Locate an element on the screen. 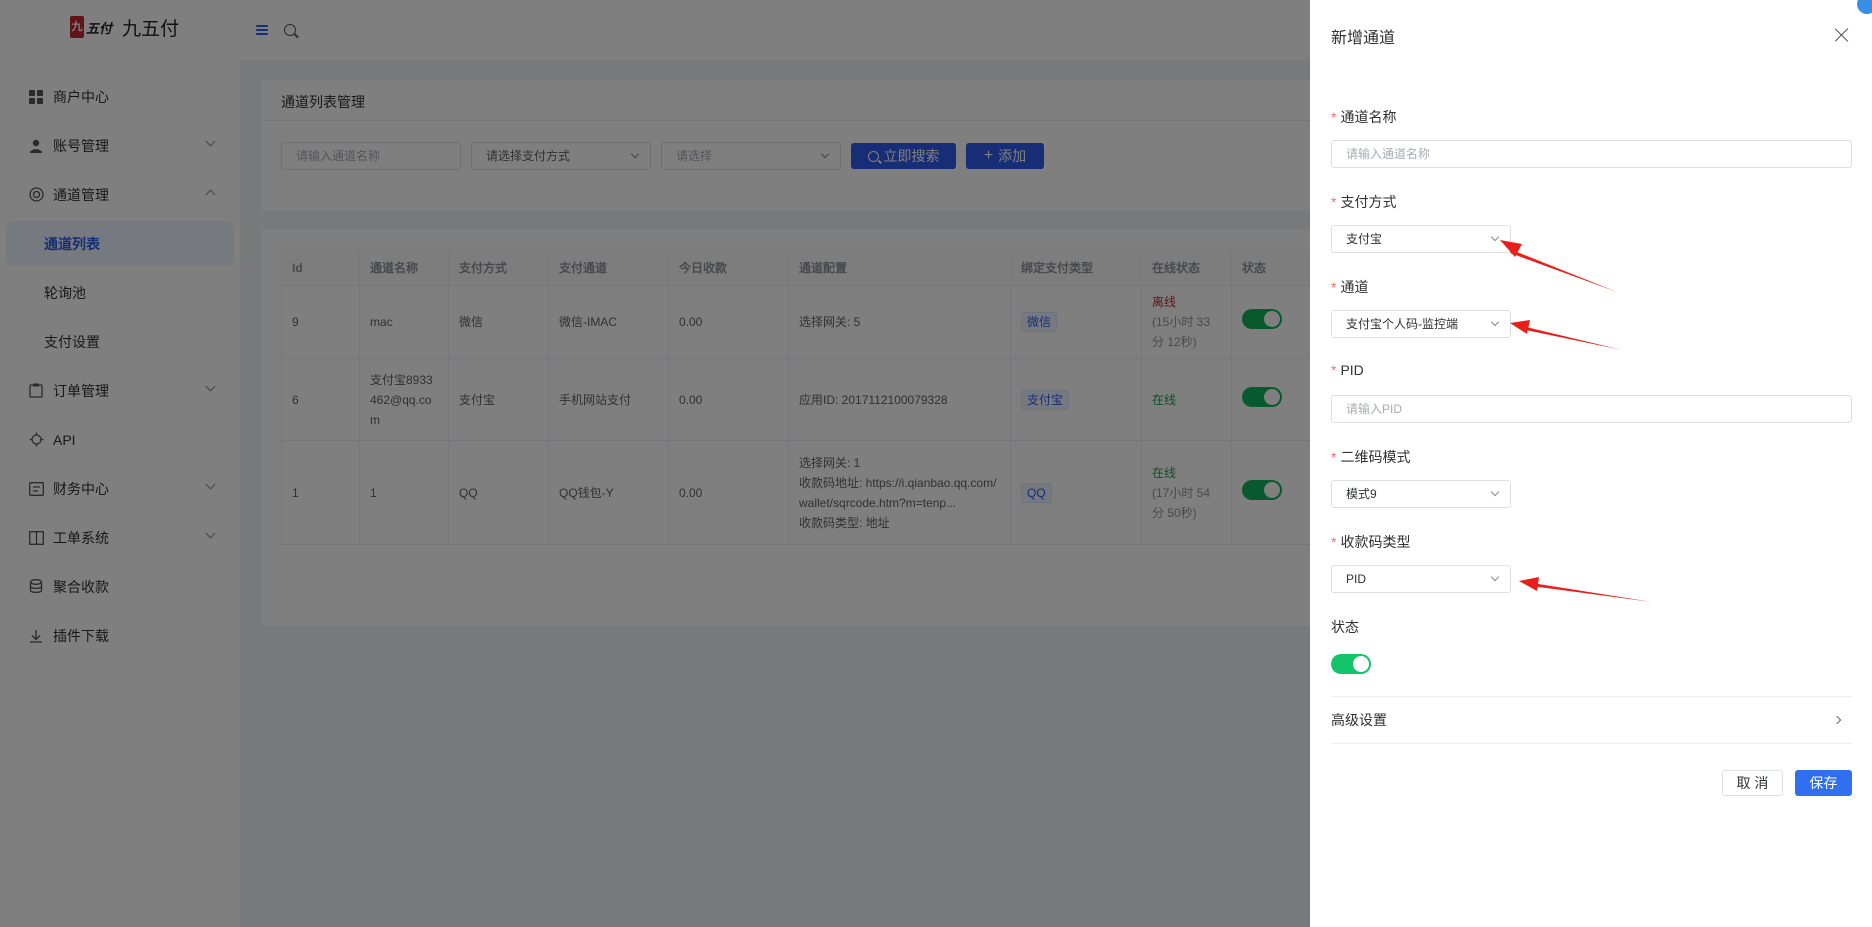  code-type-label: * 收款码类型 is located at coordinates (1370, 542).